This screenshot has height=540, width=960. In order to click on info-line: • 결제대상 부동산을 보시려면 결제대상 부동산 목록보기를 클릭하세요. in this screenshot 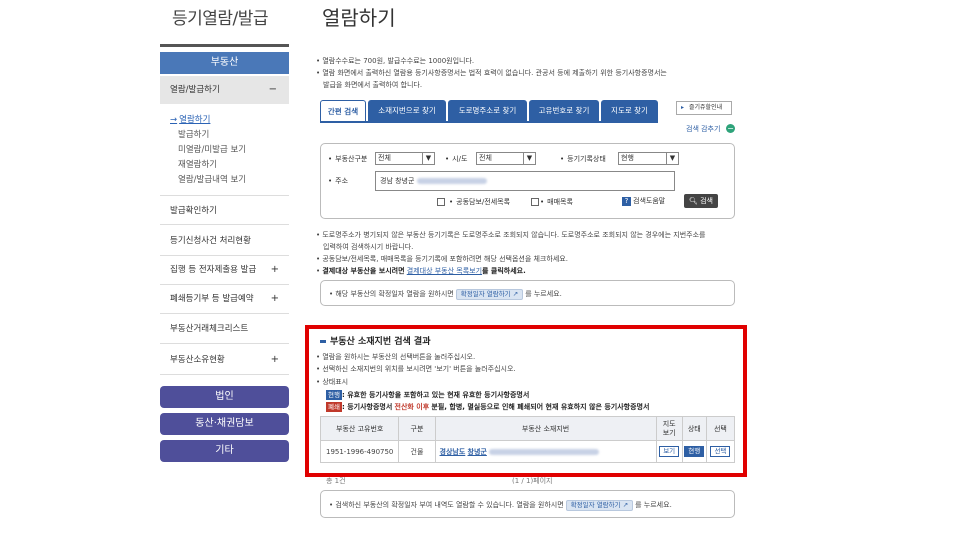, I will do `click(421, 271)`.